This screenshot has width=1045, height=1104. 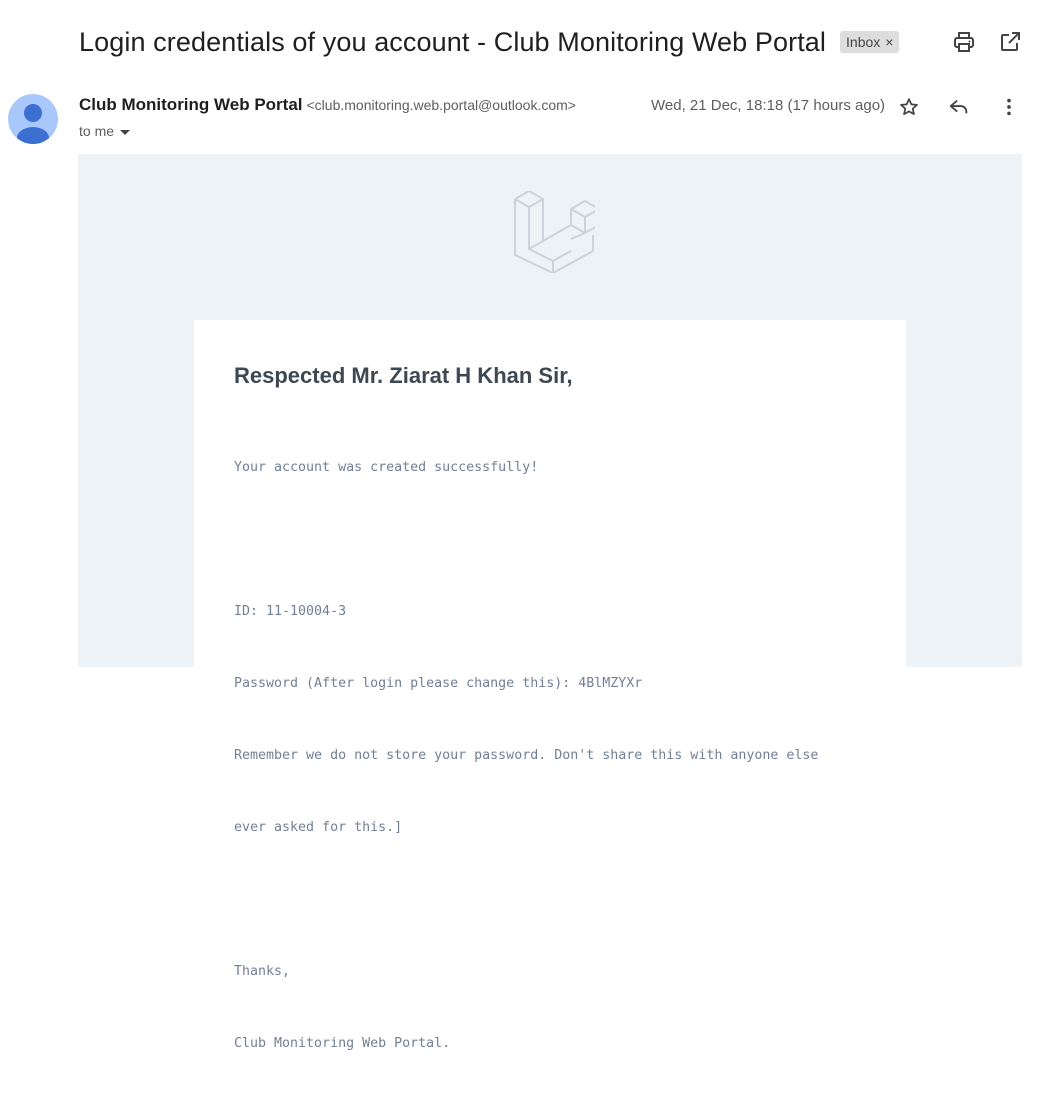 I want to click on recipients-toggle: to me, so click(x=105, y=131).